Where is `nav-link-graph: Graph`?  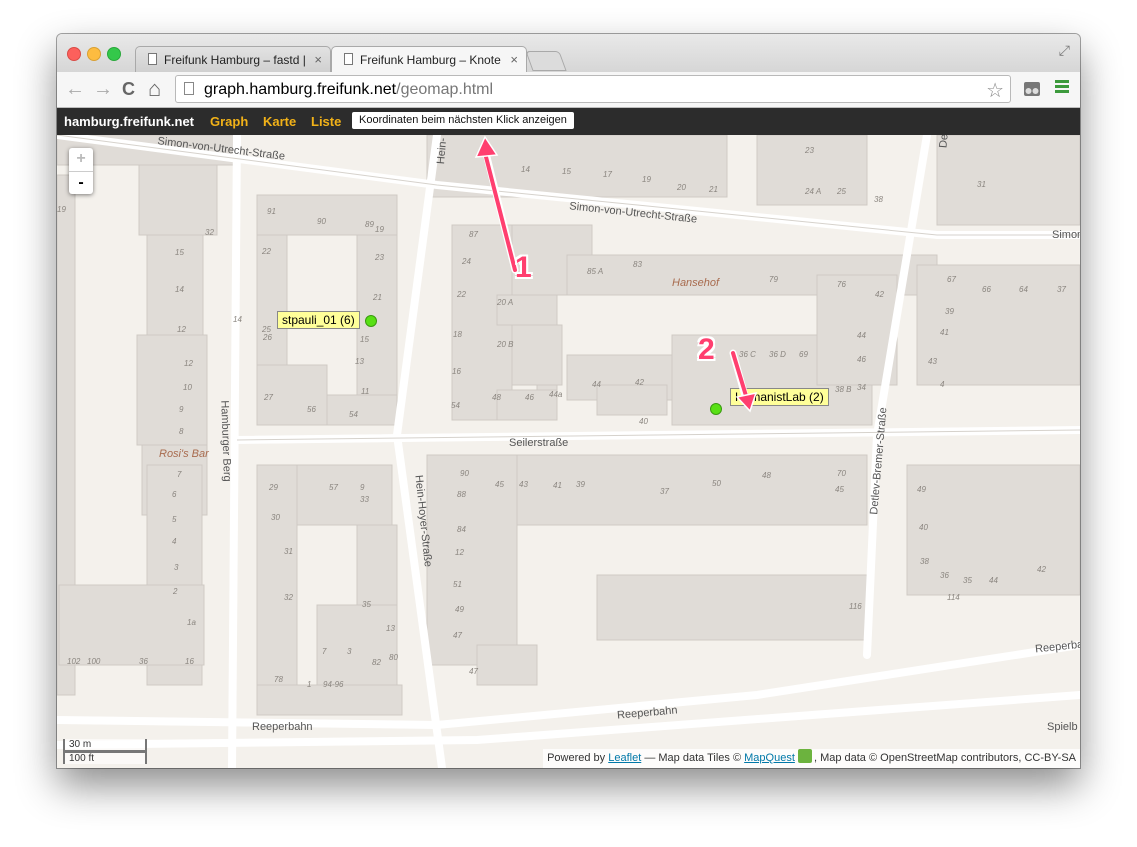
nav-link-graph: Graph is located at coordinates (229, 121).